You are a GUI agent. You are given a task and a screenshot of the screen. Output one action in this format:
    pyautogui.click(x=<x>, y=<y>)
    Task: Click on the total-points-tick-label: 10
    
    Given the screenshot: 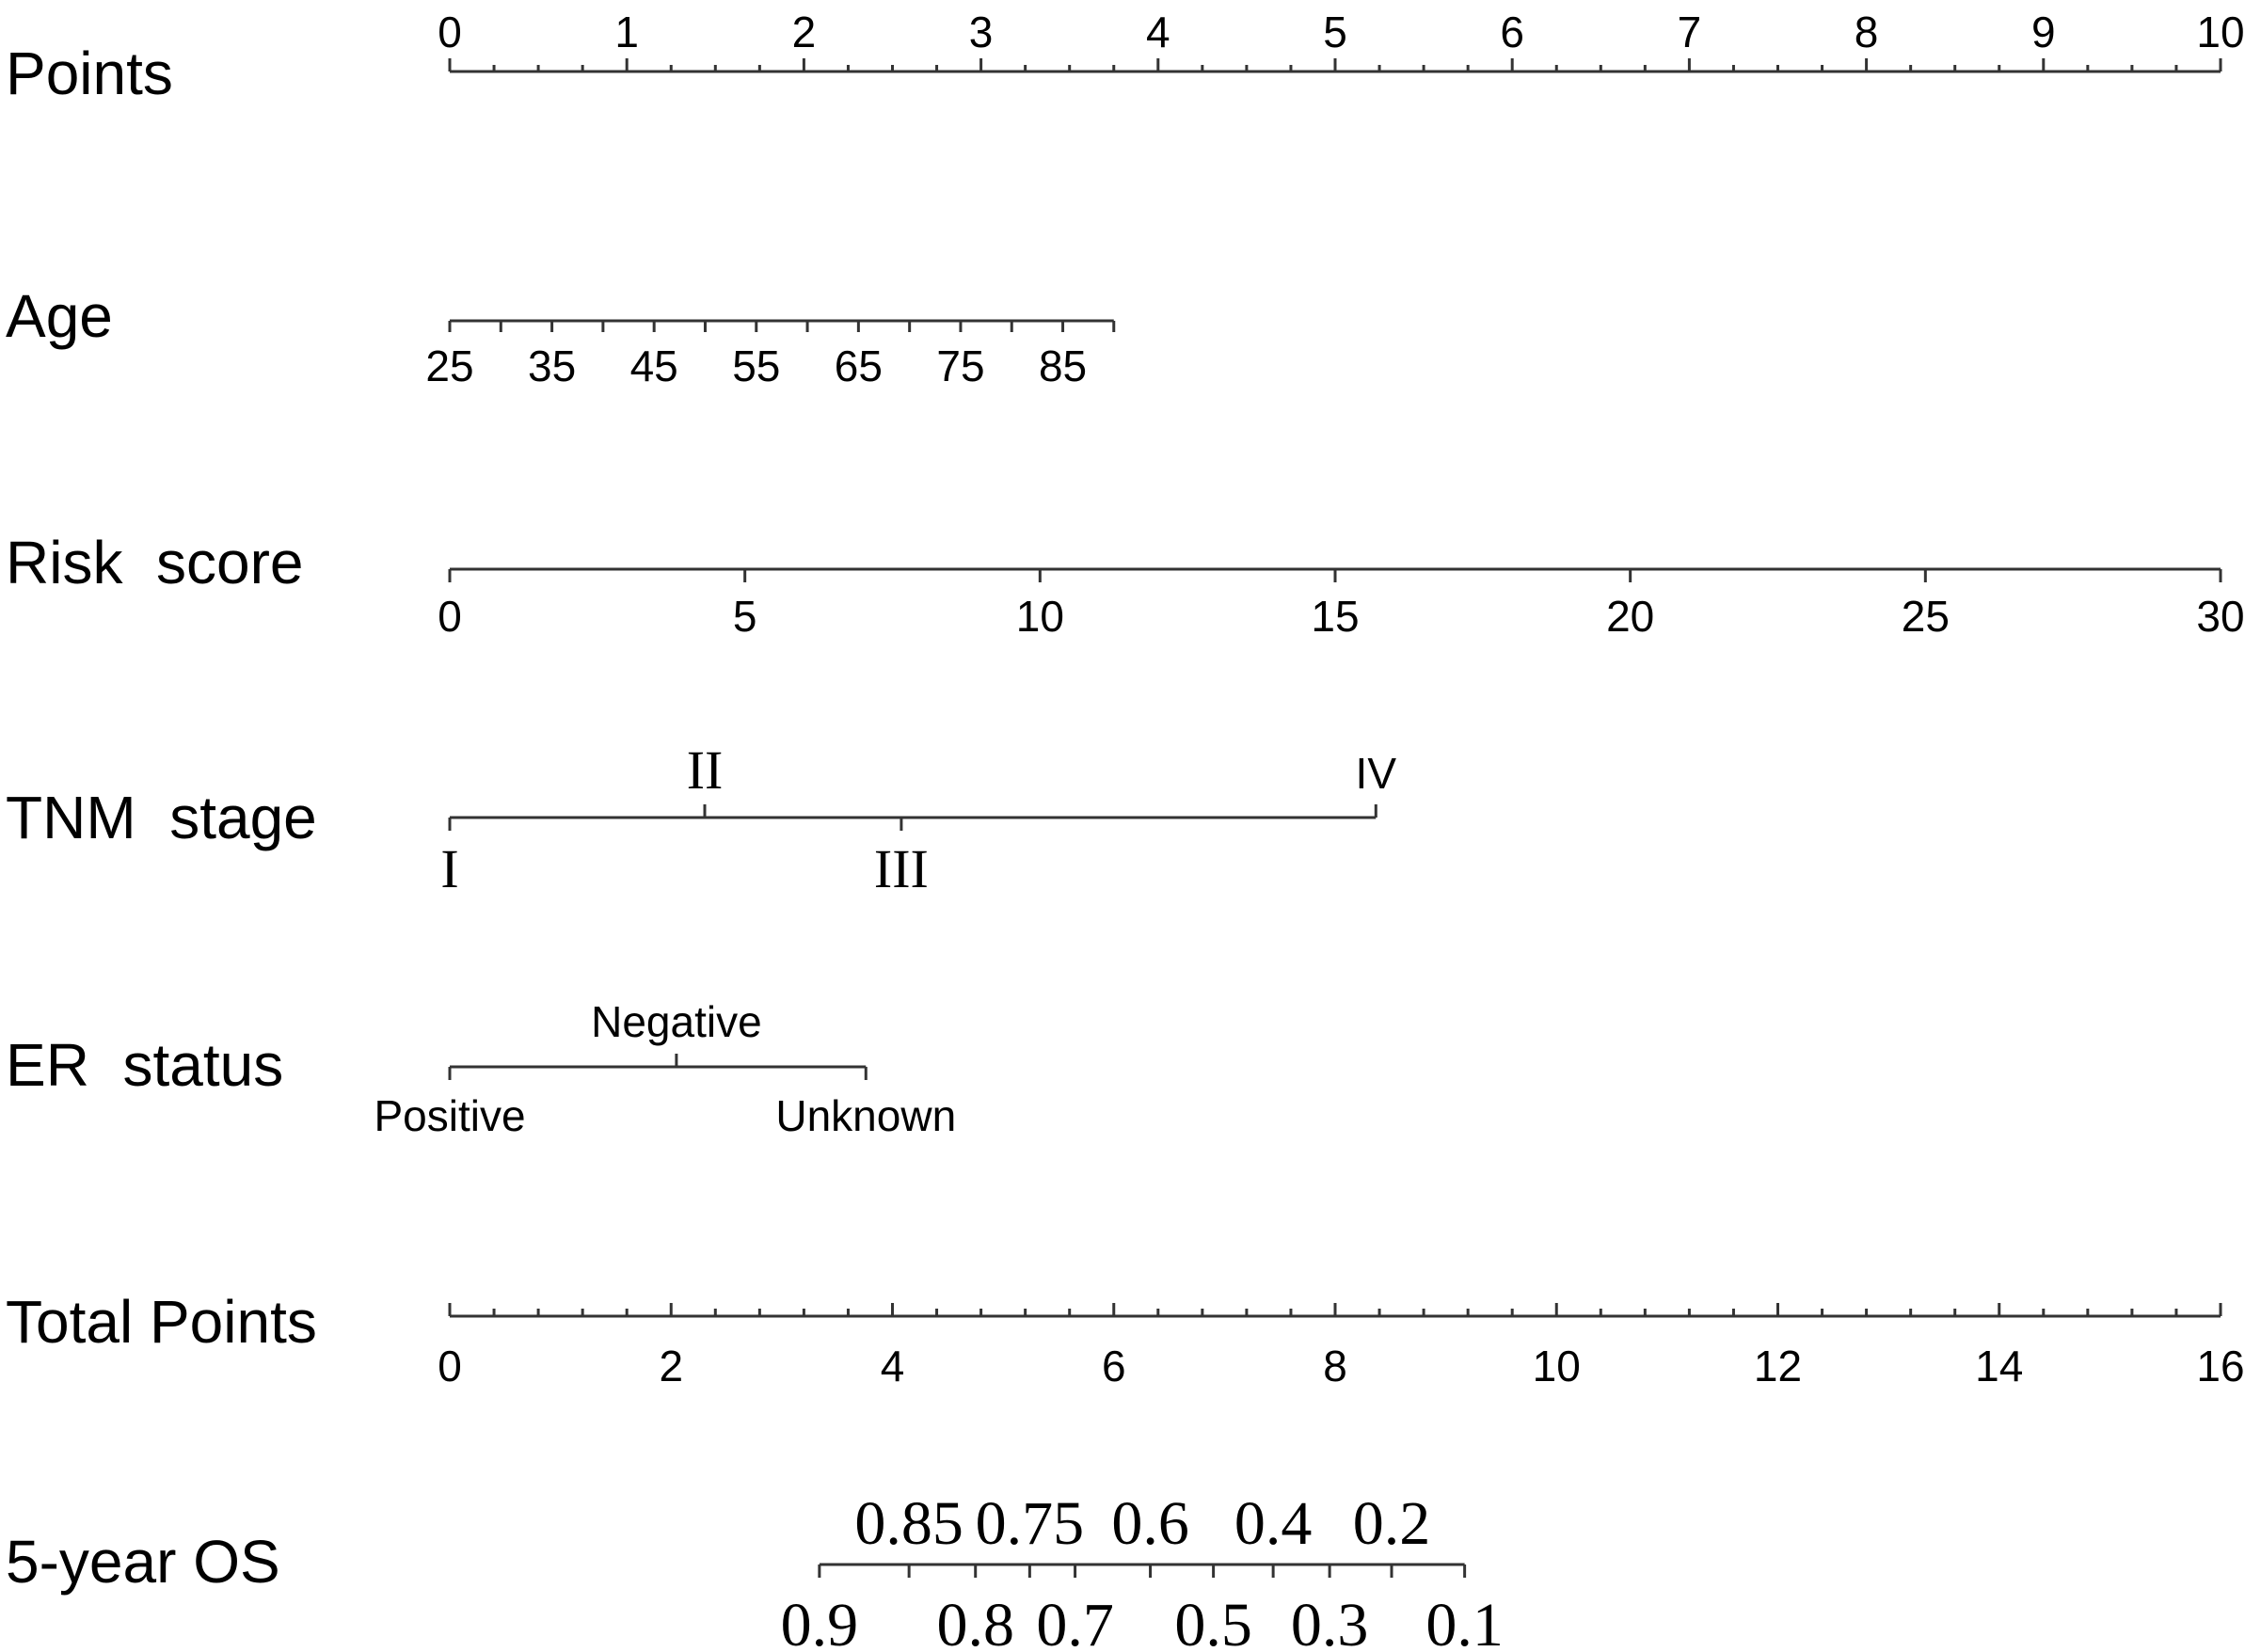 What is the action you would take?
    pyautogui.click(x=1557, y=1366)
    